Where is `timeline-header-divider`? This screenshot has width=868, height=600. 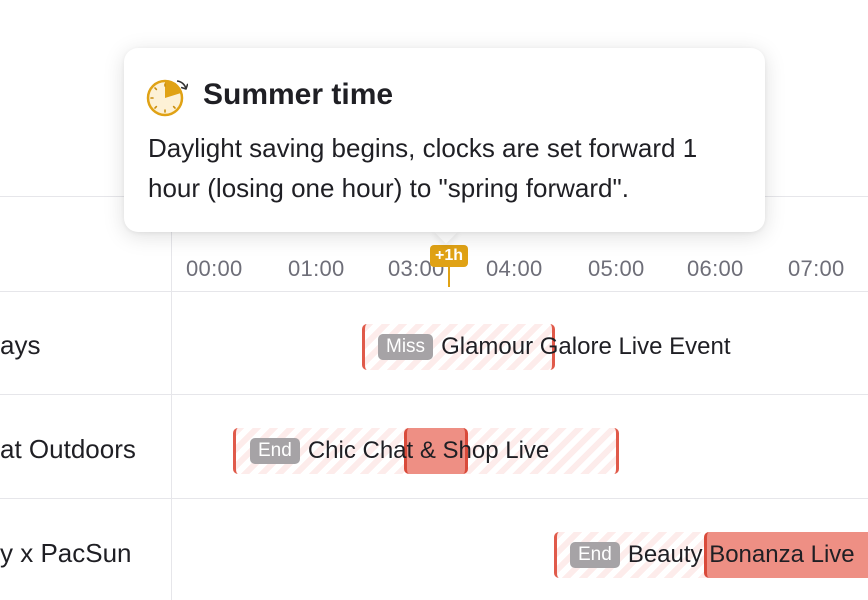
timeline-header-divider is located at coordinates (434, 291).